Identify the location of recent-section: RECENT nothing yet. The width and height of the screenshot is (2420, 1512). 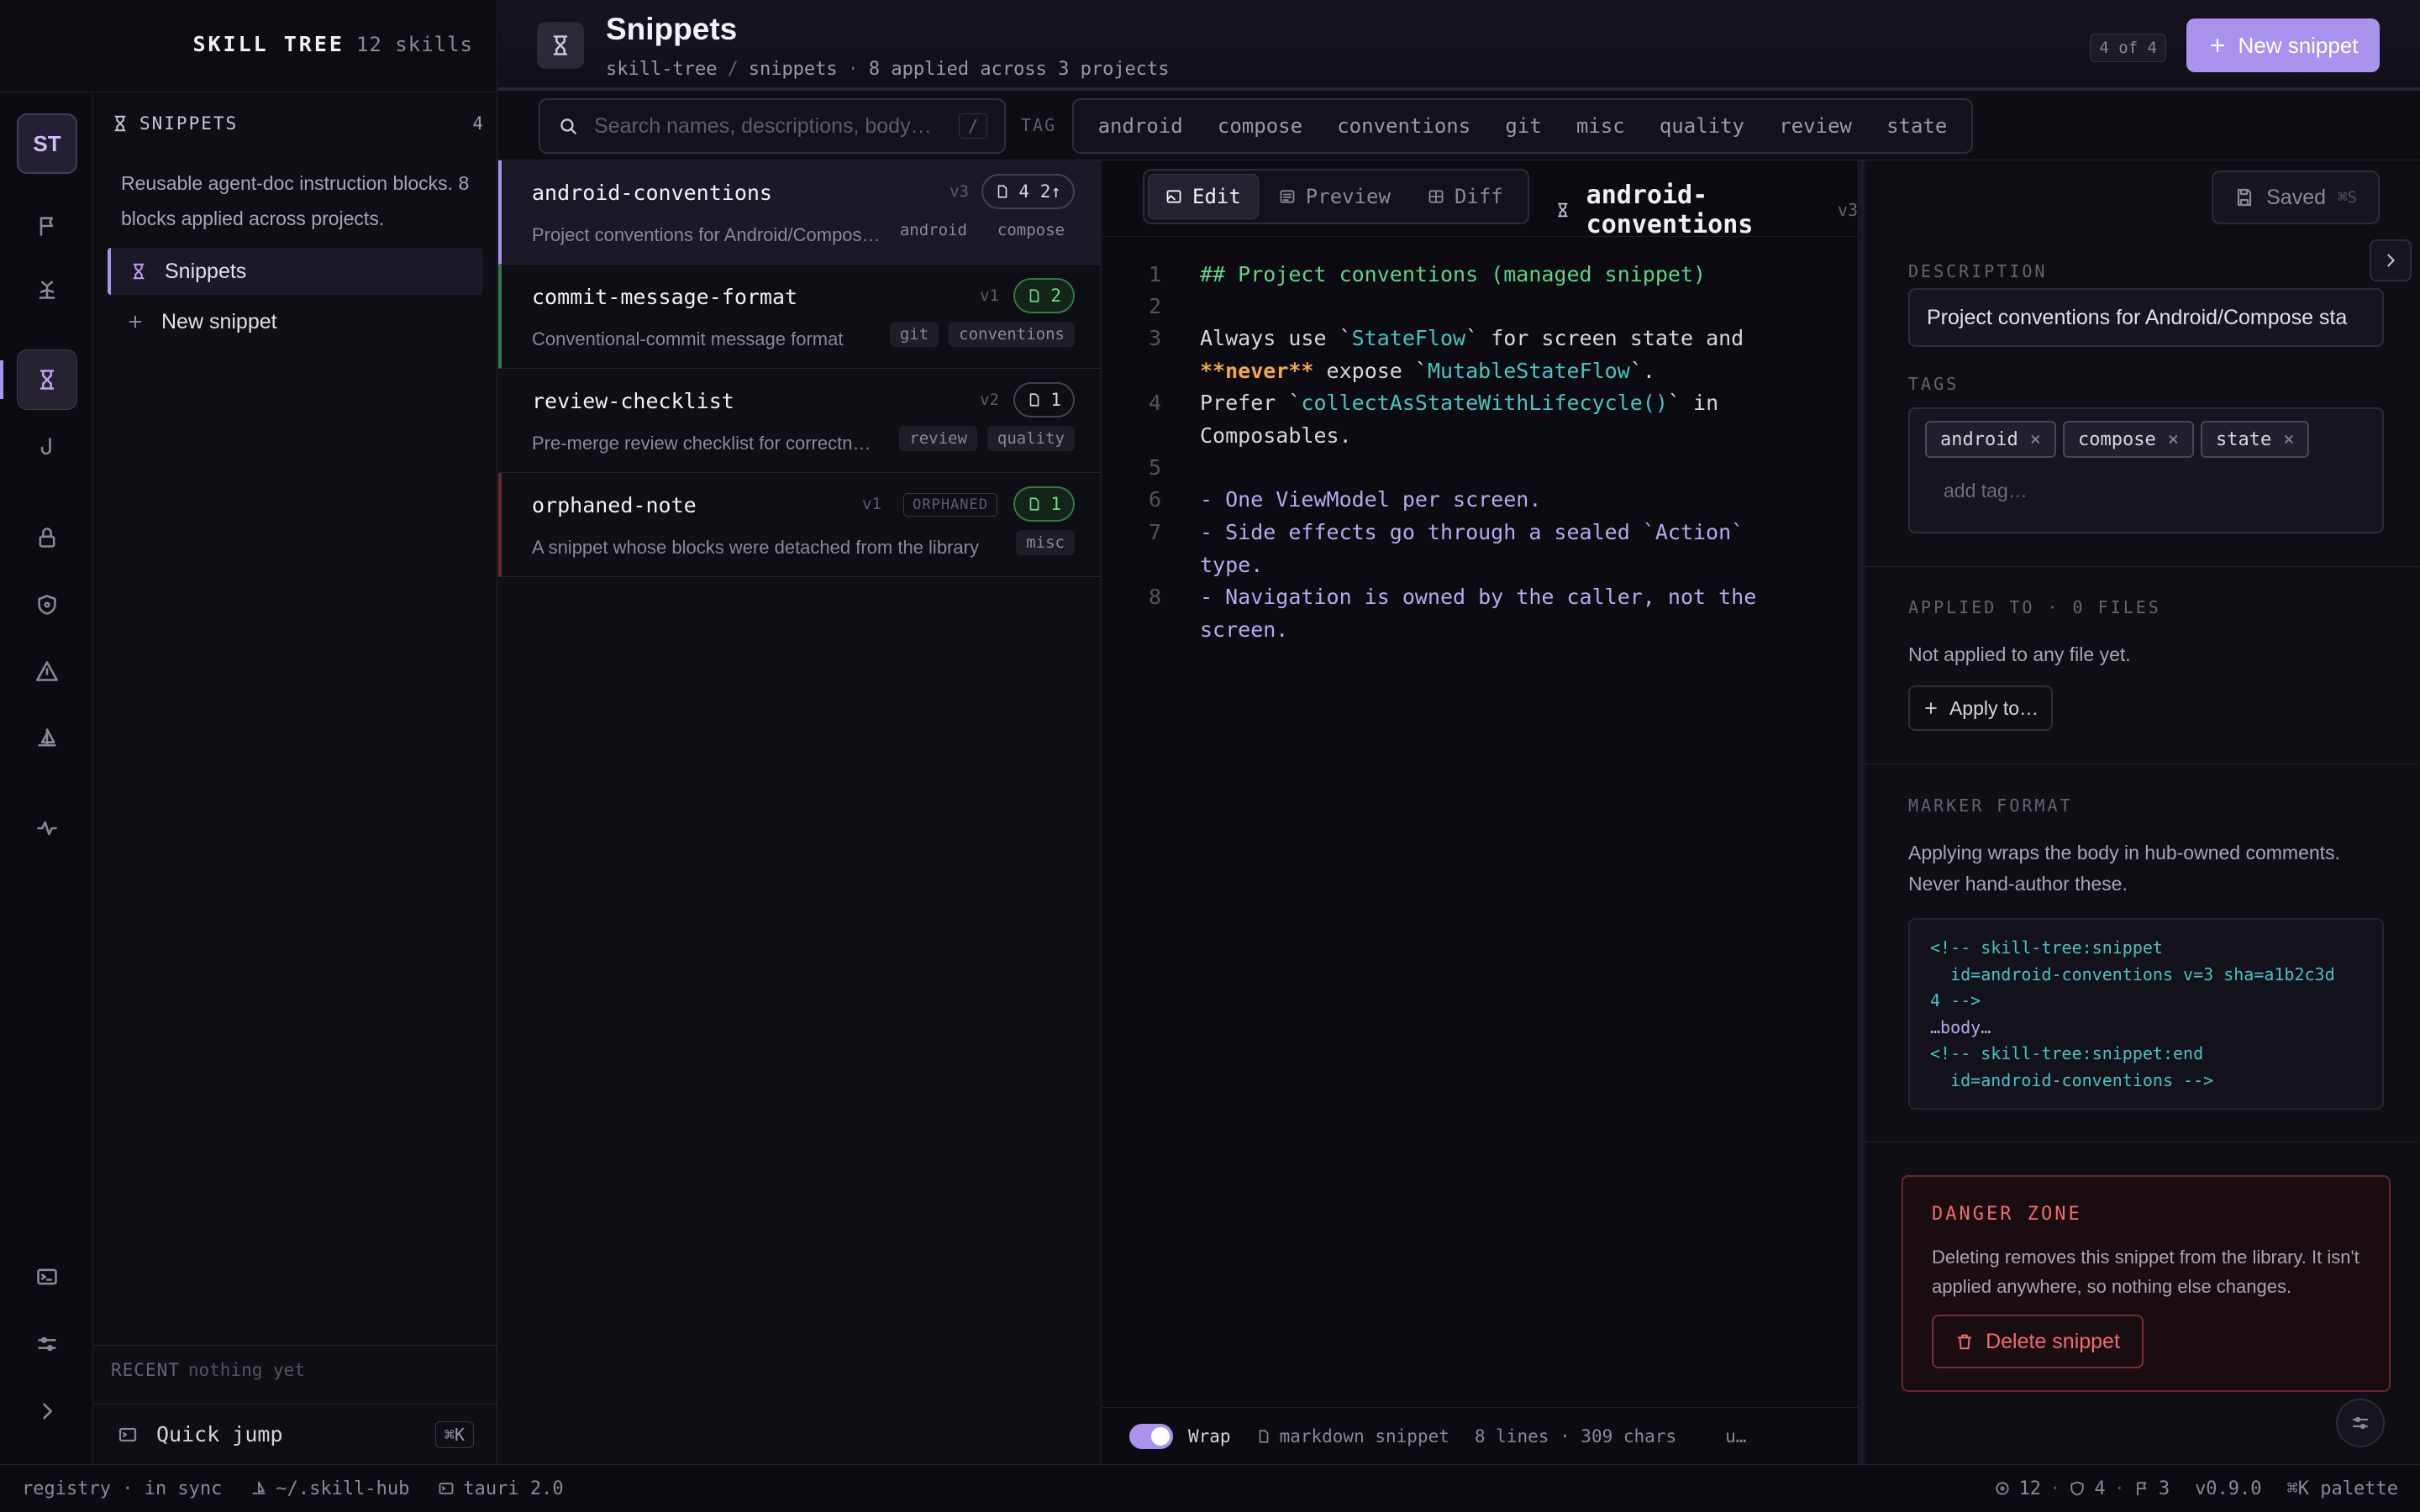
(208, 1370).